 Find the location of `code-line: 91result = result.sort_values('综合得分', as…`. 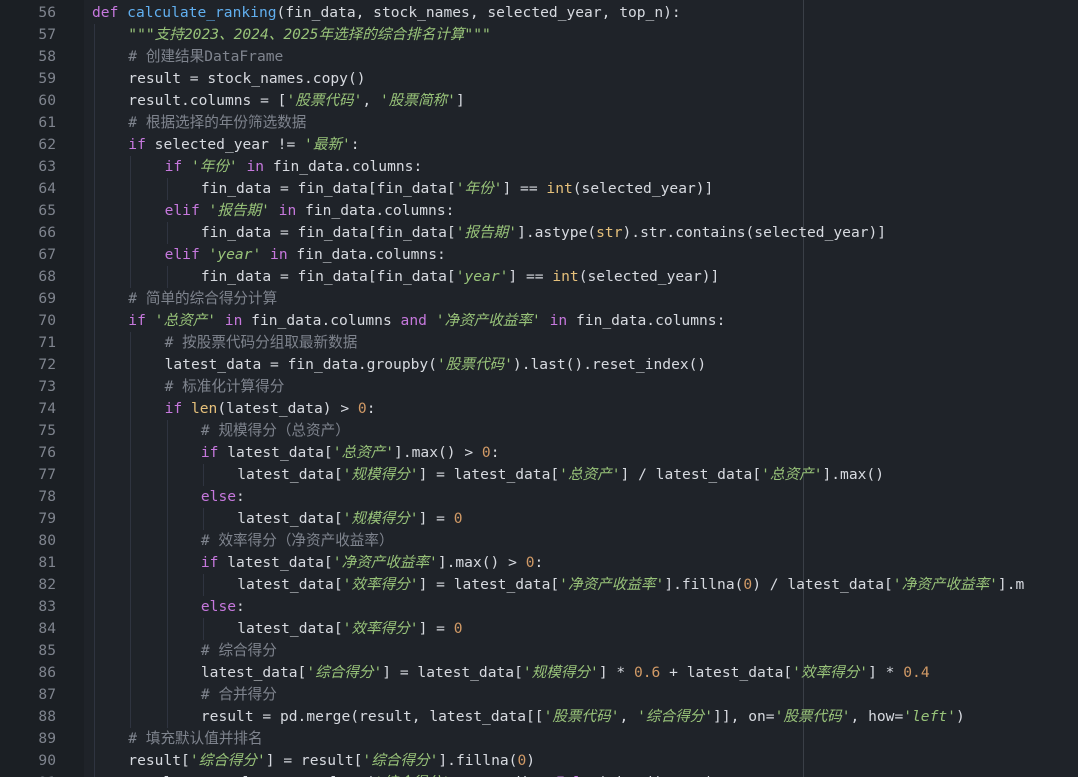

code-line: 91result = result.sort_values('综合得分', as… is located at coordinates (558, 774).